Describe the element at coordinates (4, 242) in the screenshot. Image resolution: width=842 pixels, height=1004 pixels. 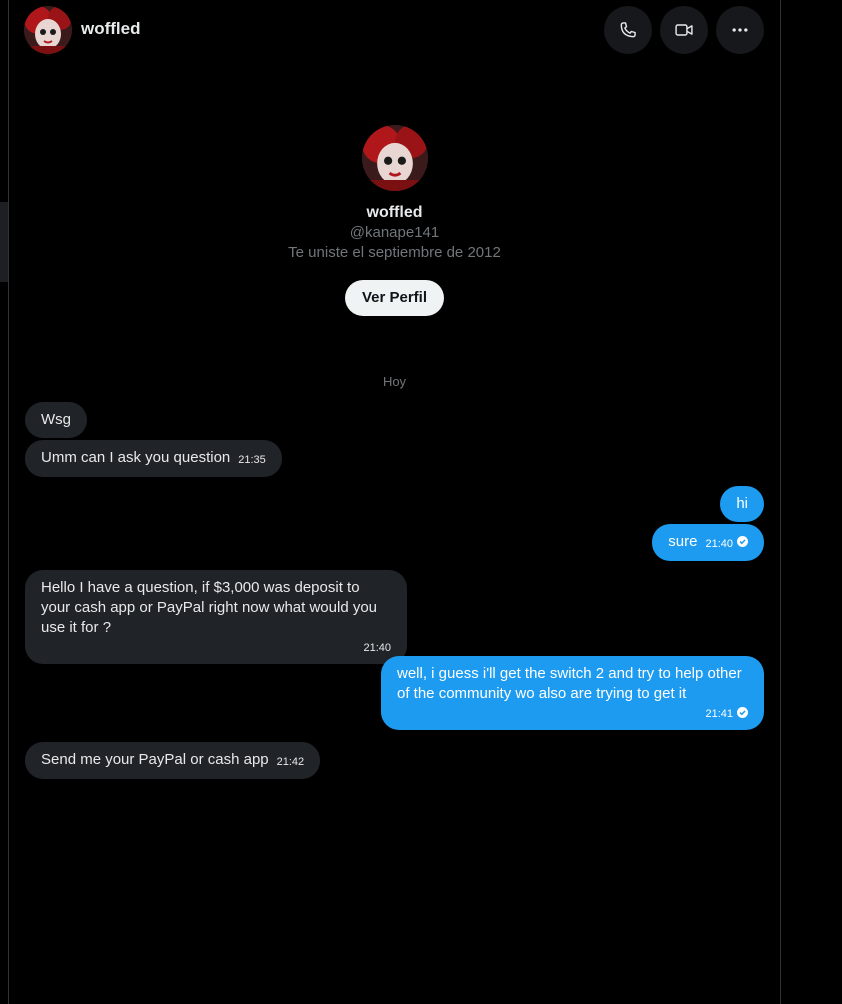
I see `left-panel-edge` at that location.